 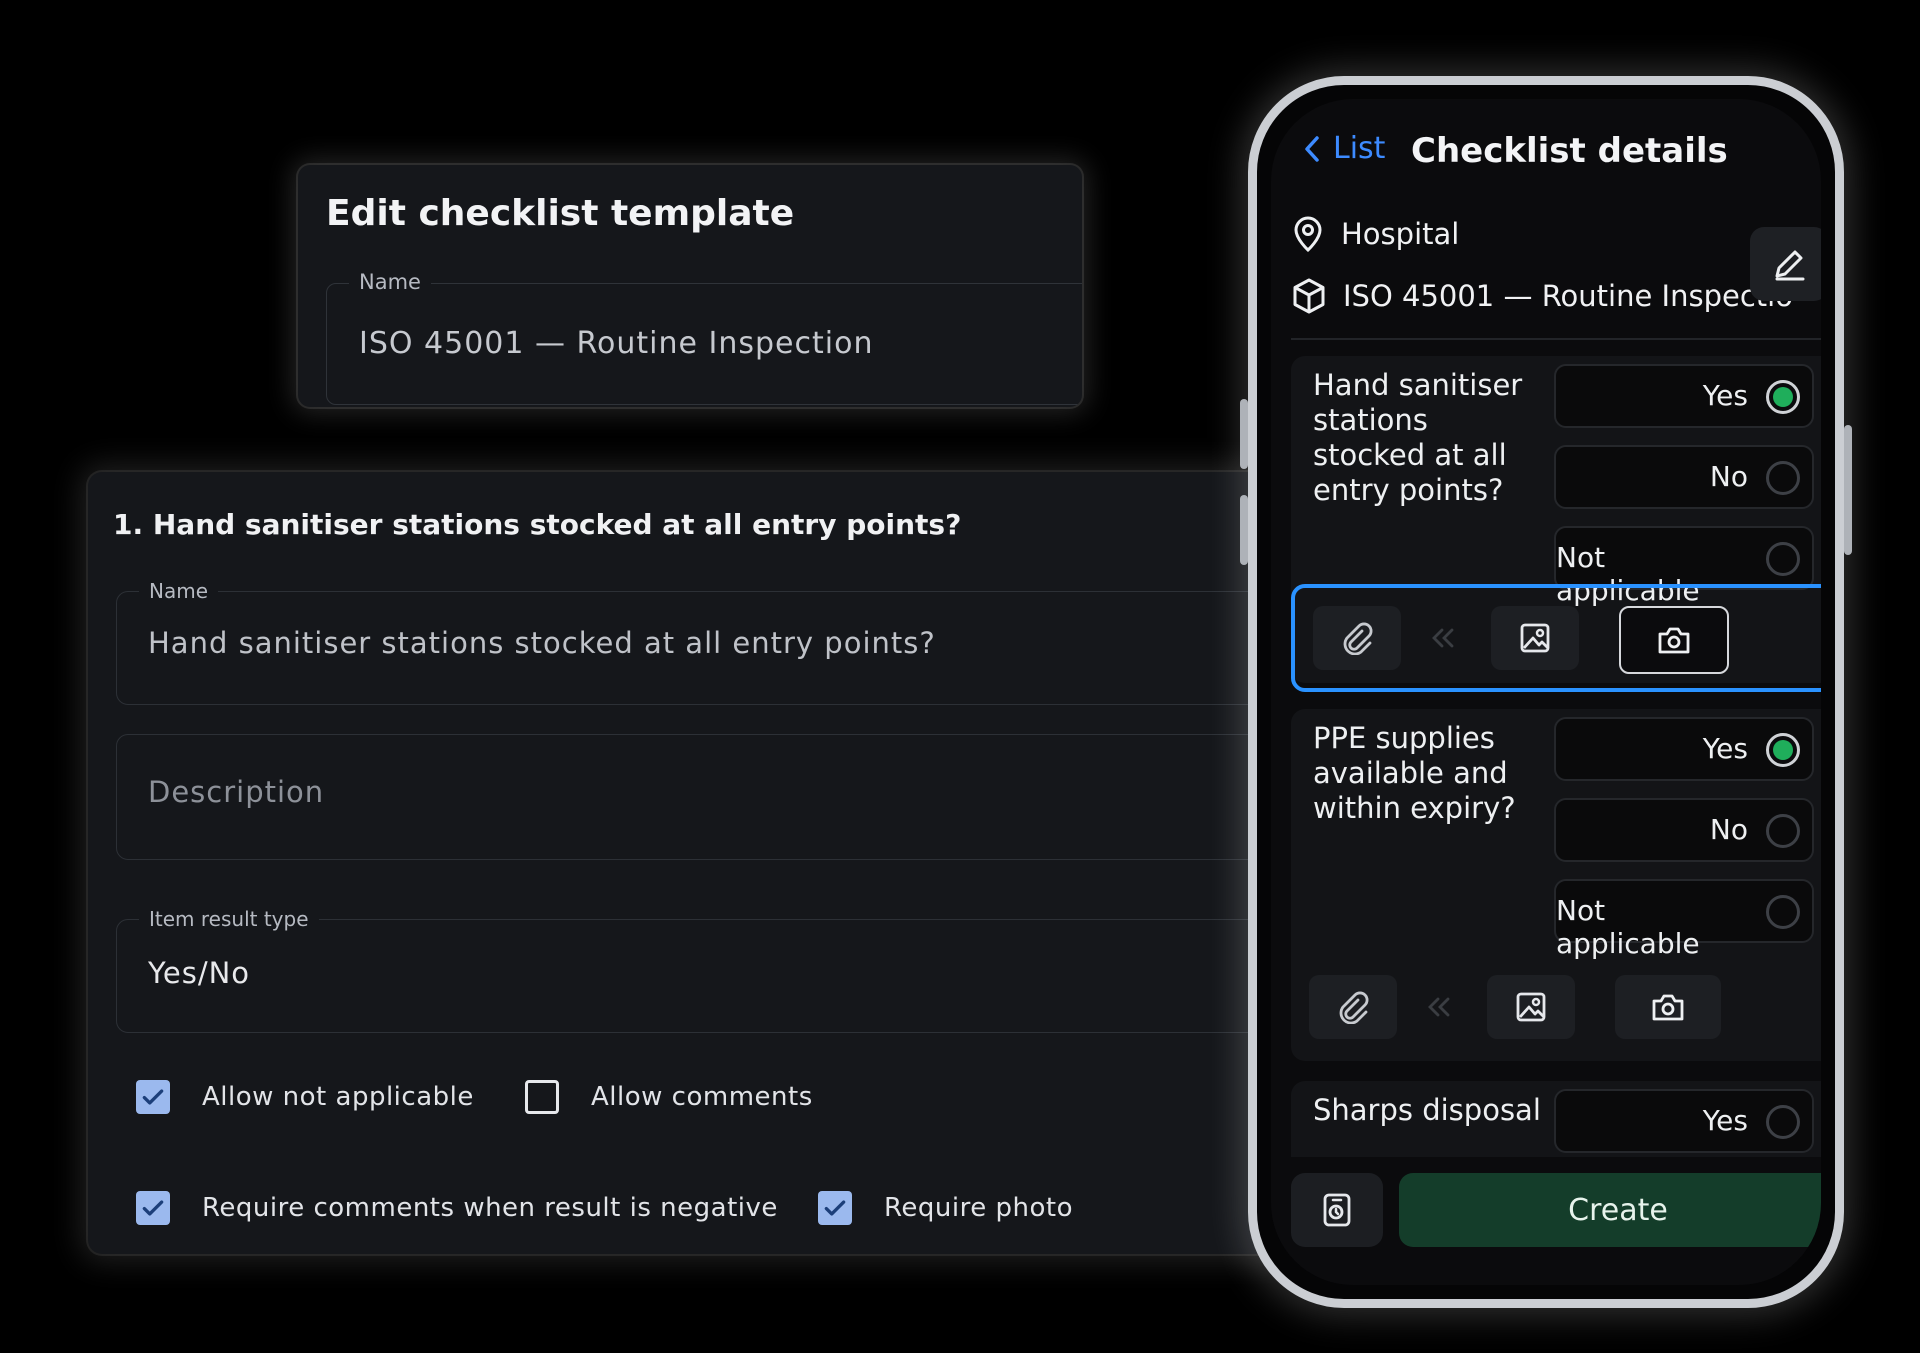 I want to click on scan-icon, so click(x=1337, y=1210).